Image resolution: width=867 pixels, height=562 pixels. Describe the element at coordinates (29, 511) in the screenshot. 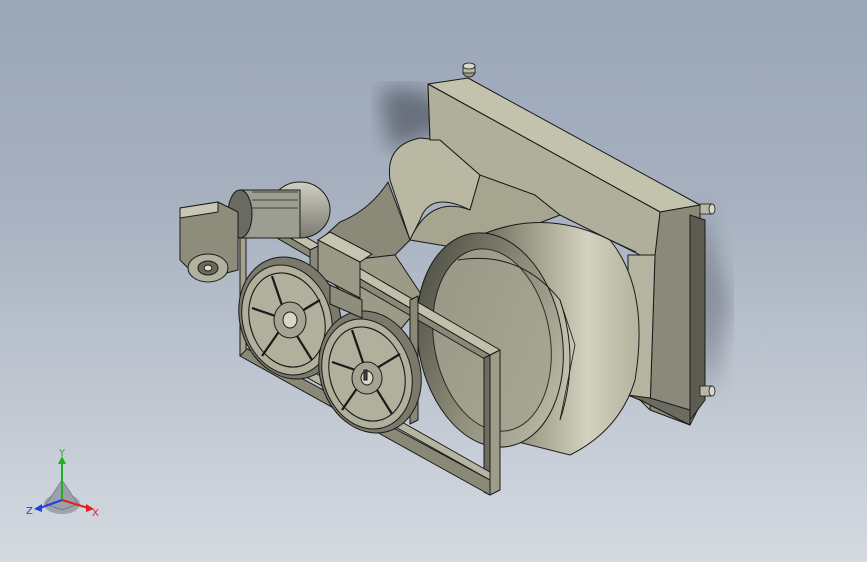

I see `z-axis-label: Z` at that location.